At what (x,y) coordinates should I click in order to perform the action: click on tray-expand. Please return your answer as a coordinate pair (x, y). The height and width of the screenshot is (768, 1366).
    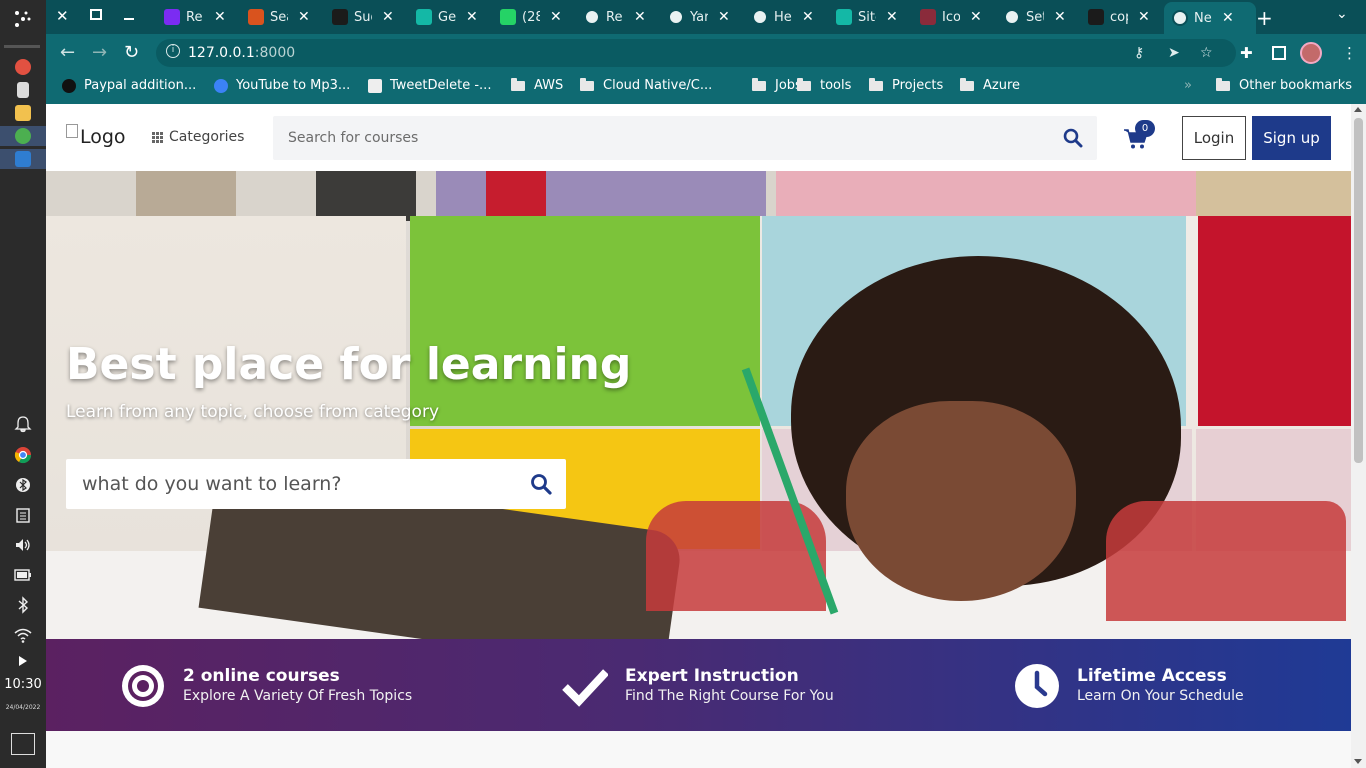
    Looking at the image, I should click on (23, 661).